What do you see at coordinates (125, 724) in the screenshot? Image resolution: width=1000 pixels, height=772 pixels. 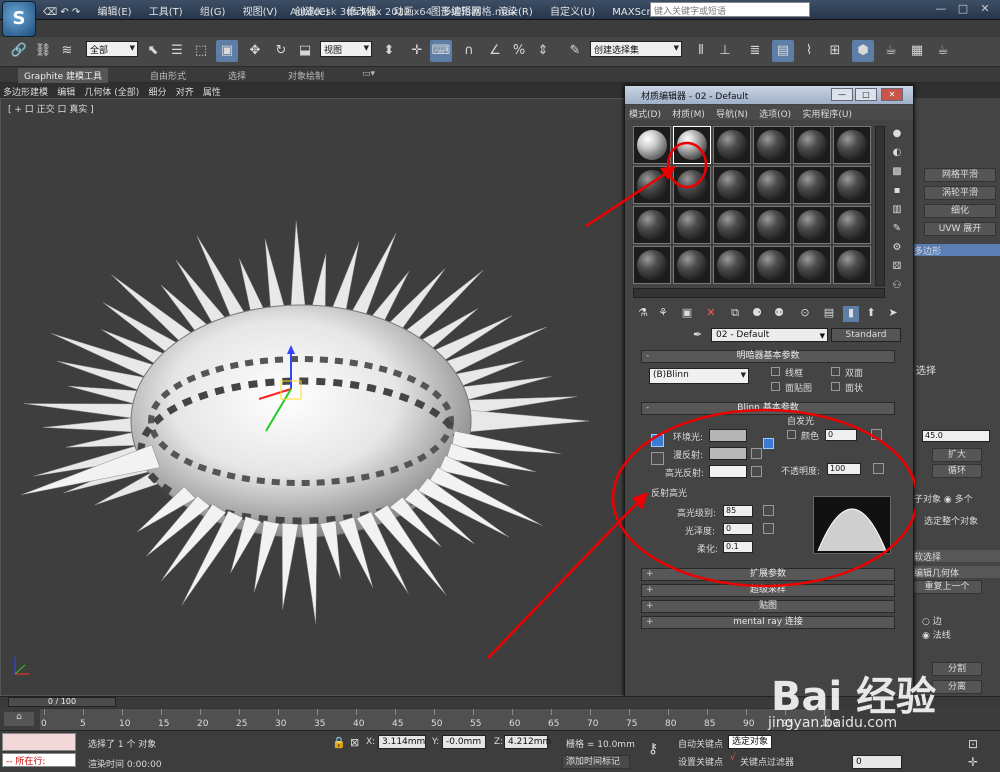 I see `track-tick-label: 10` at bounding box center [125, 724].